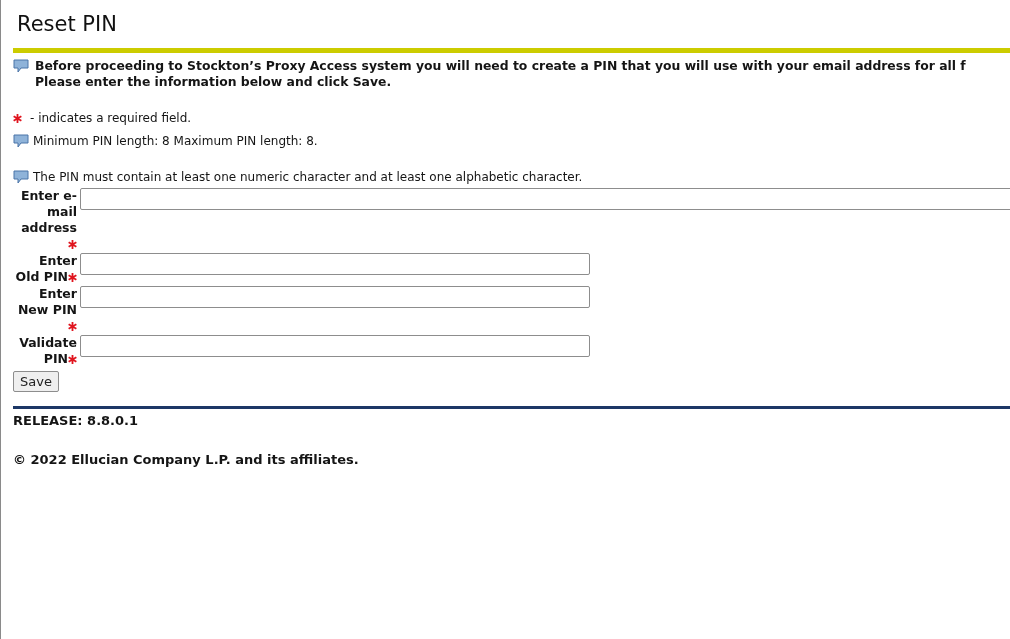  What do you see at coordinates (36, 381) in the screenshot?
I see `save-button: Save` at bounding box center [36, 381].